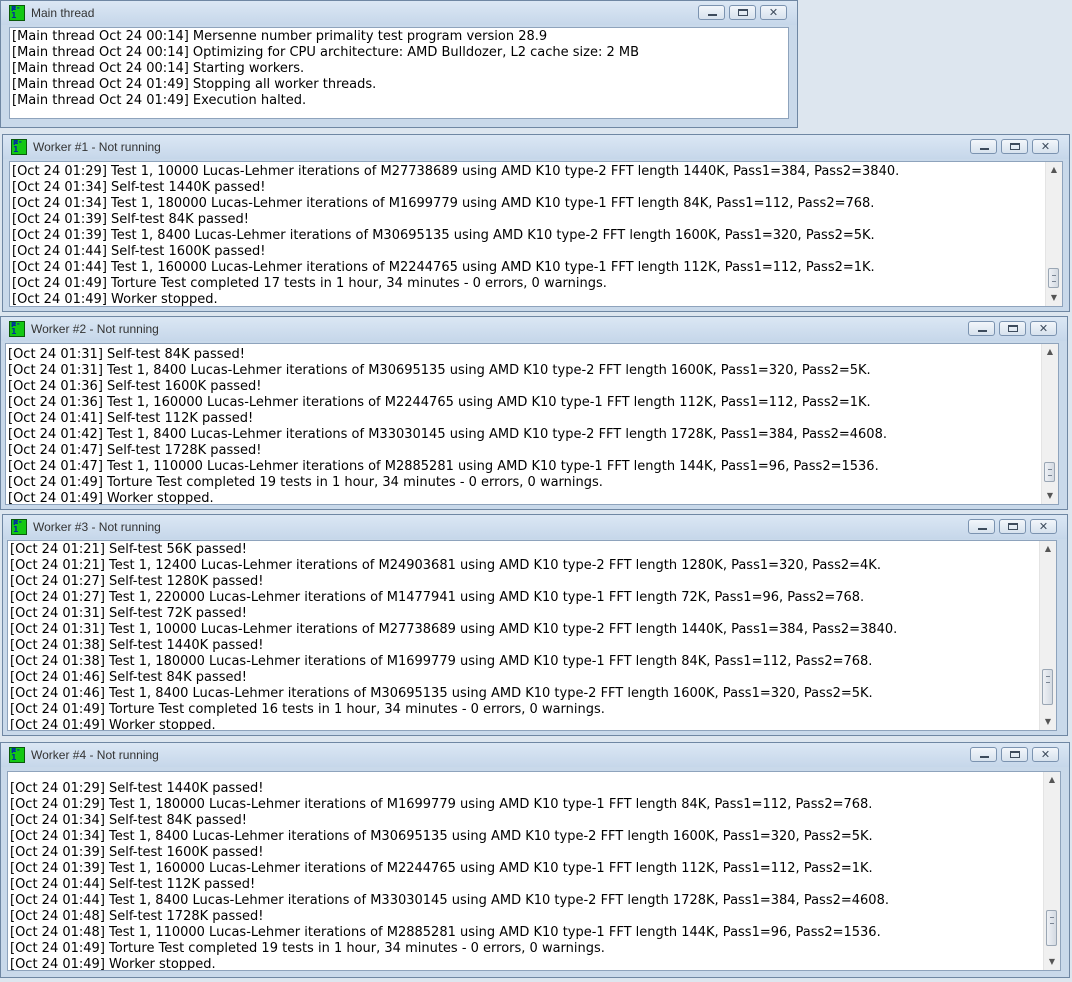  Describe the element at coordinates (131, 418) in the screenshot. I see `log-line: [Oct 24 01:41] Self-test 112K passed!` at that location.